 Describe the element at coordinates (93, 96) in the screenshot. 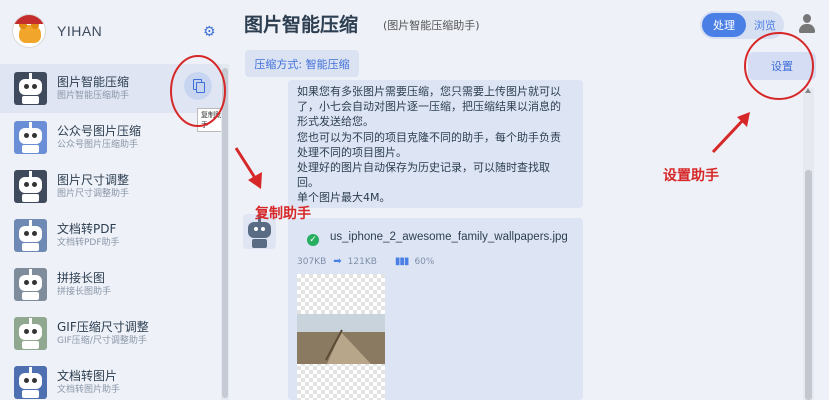

I see `sidebar-item-subtitle: 图片智能压缩助手` at that location.